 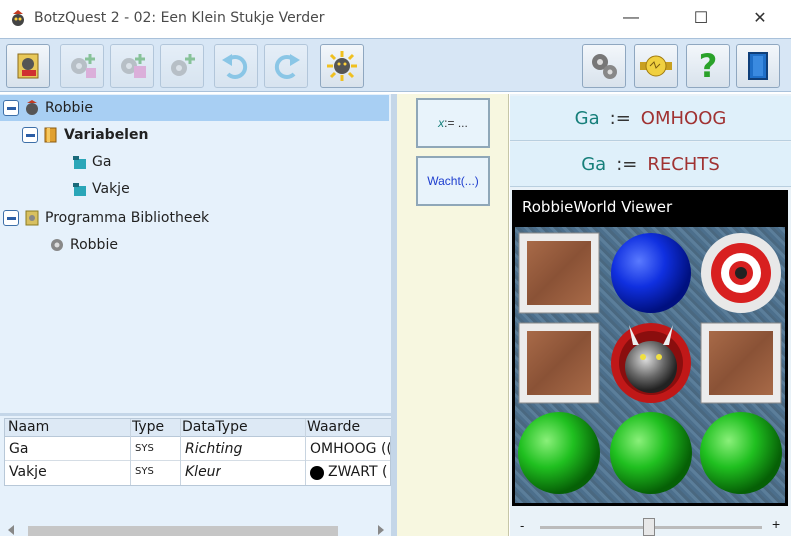 I want to click on help-icon: ?, so click(x=708, y=66).